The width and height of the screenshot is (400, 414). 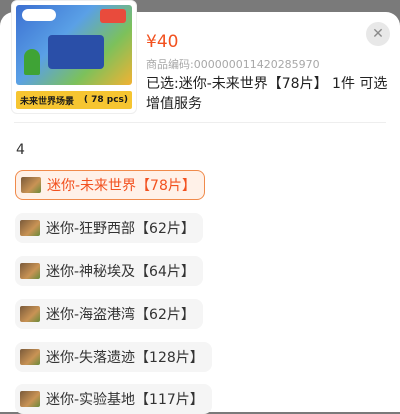 What do you see at coordinates (74, 100) in the screenshot?
I see `product-image-caption: 未来世界场景 ( 78 pcs)` at bounding box center [74, 100].